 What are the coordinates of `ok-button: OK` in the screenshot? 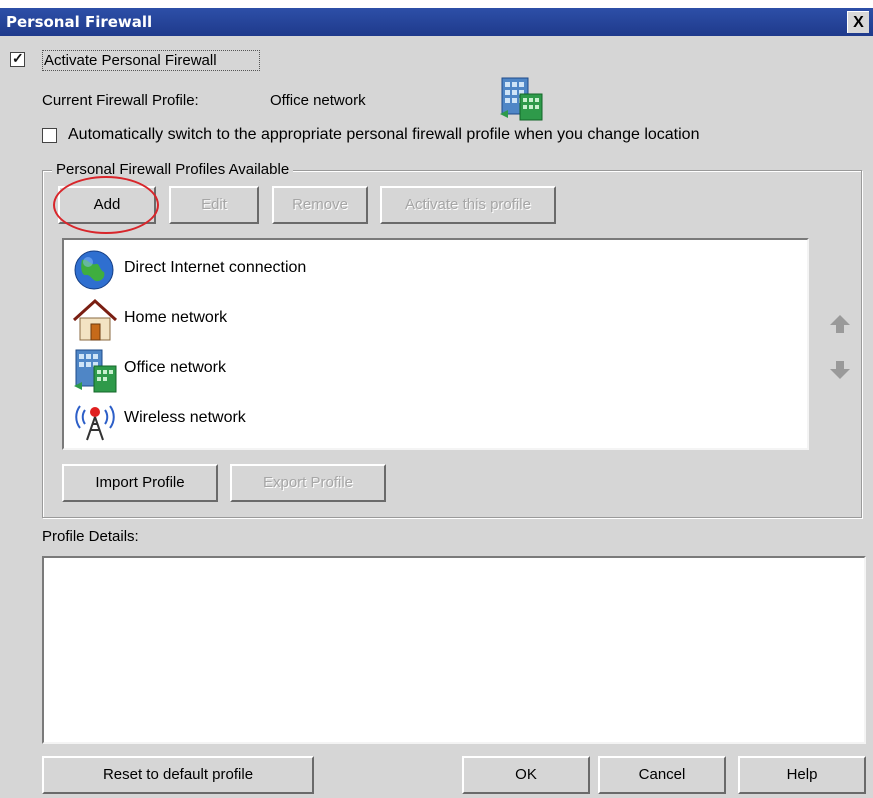 It's located at (526, 775).